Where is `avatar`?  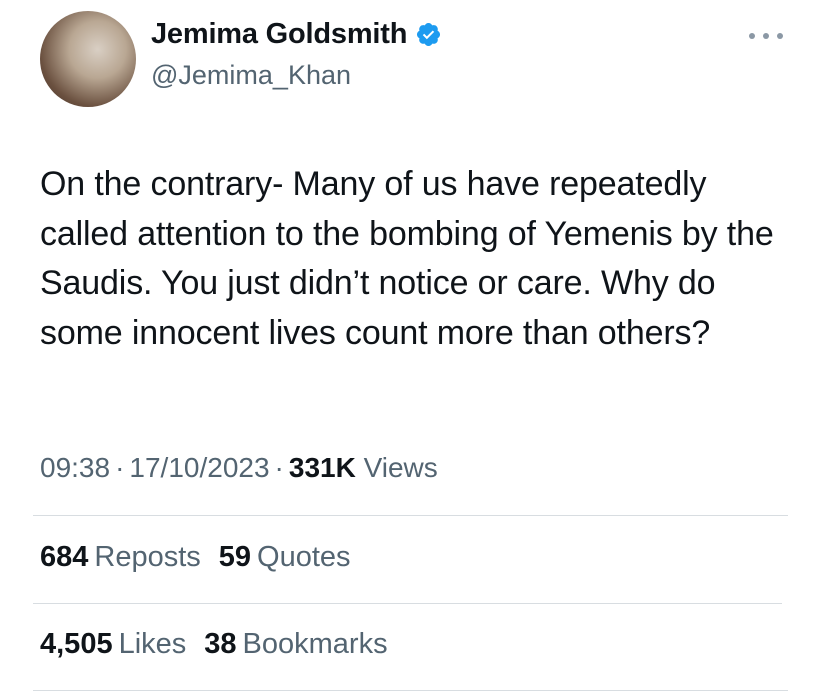 avatar is located at coordinates (88, 59).